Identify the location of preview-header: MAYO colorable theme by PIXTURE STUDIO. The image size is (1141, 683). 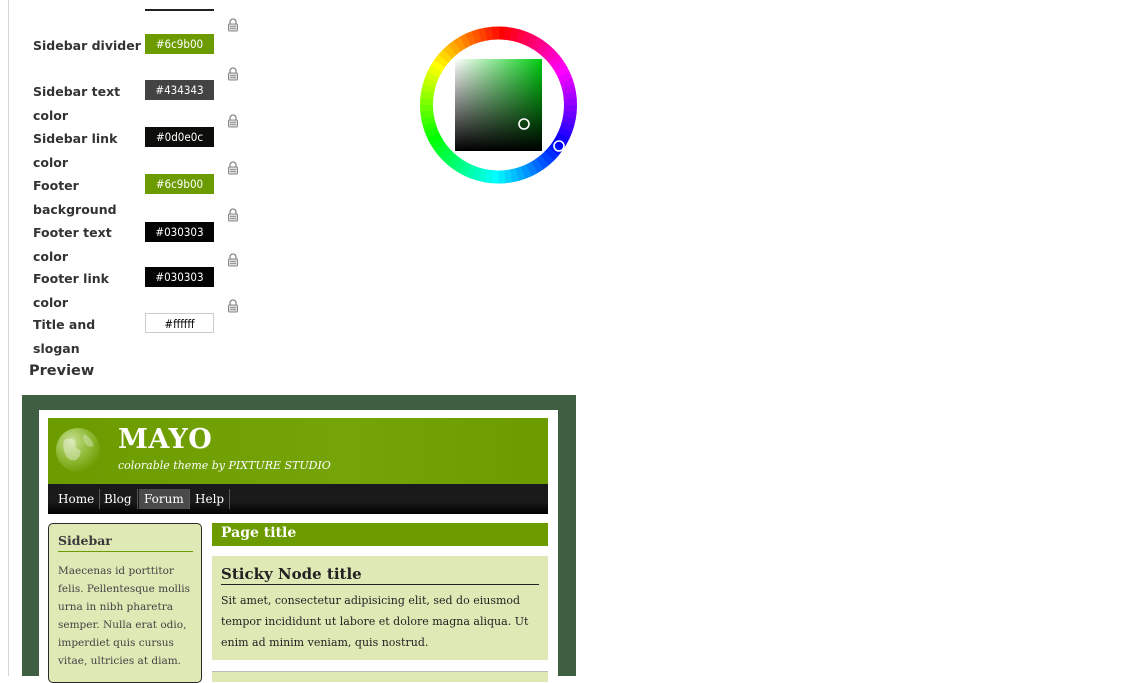
(298, 451).